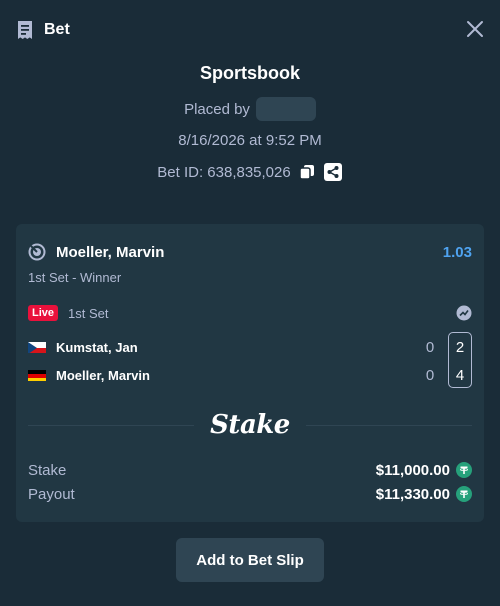 The image size is (500, 606). I want to click on logo-divider: Stake, so click(250, 425).